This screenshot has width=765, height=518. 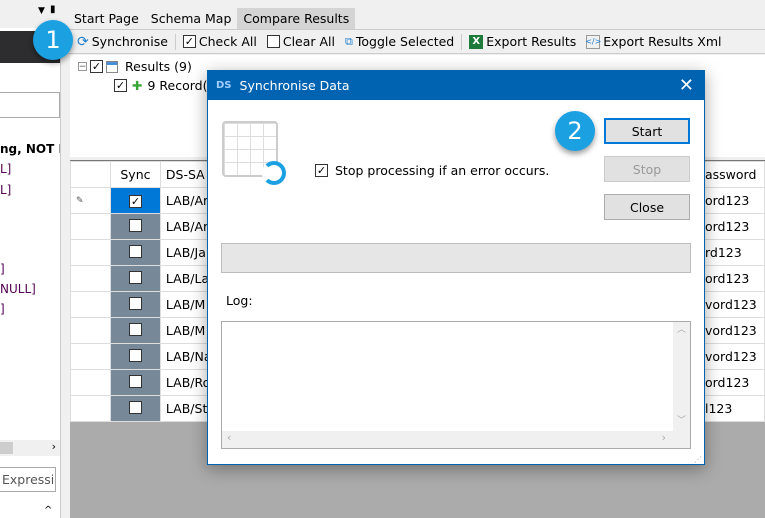 I want to click on collapse-icon: −, so click(x=82, y=67).